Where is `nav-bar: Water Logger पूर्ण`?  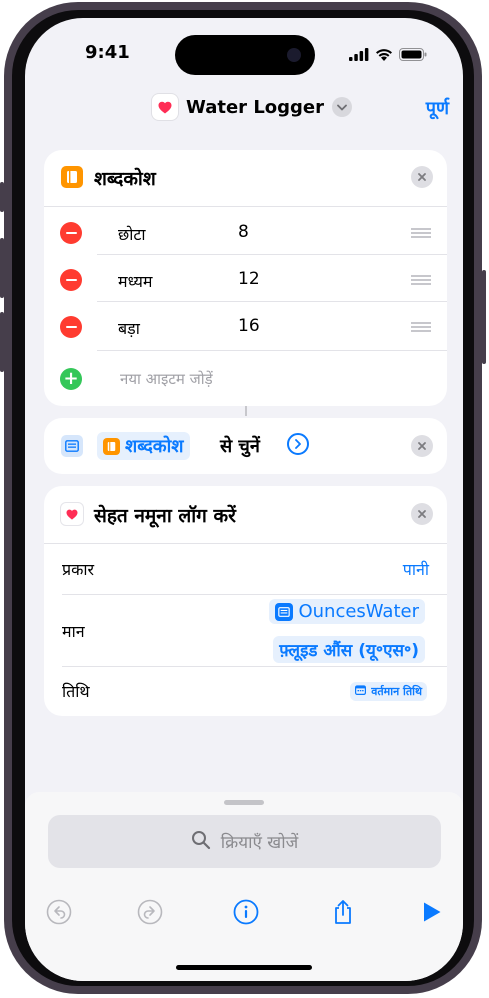 nav-bar: Water Logger पूर्ण is located at coordinates (244, 110).